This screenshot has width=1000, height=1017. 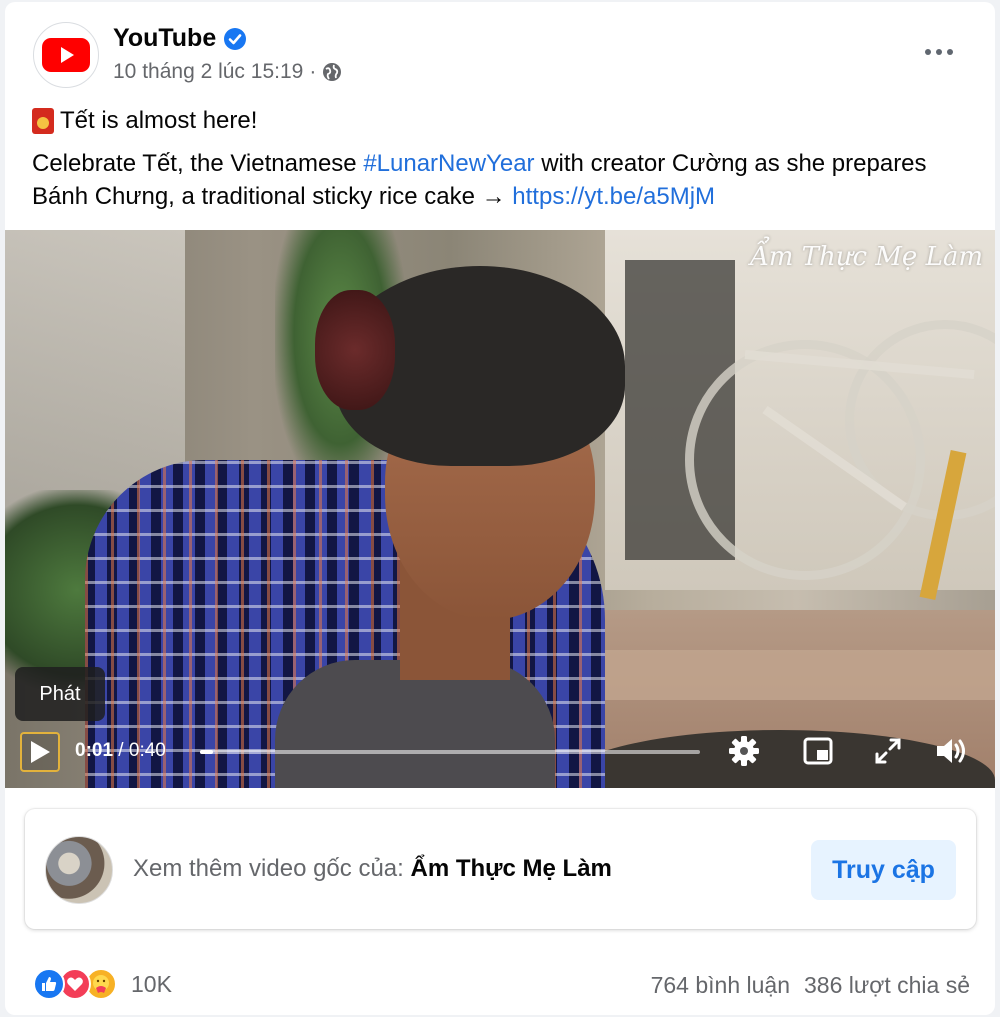 I want to click on fullscreen-button, so click(x=888, y=751).